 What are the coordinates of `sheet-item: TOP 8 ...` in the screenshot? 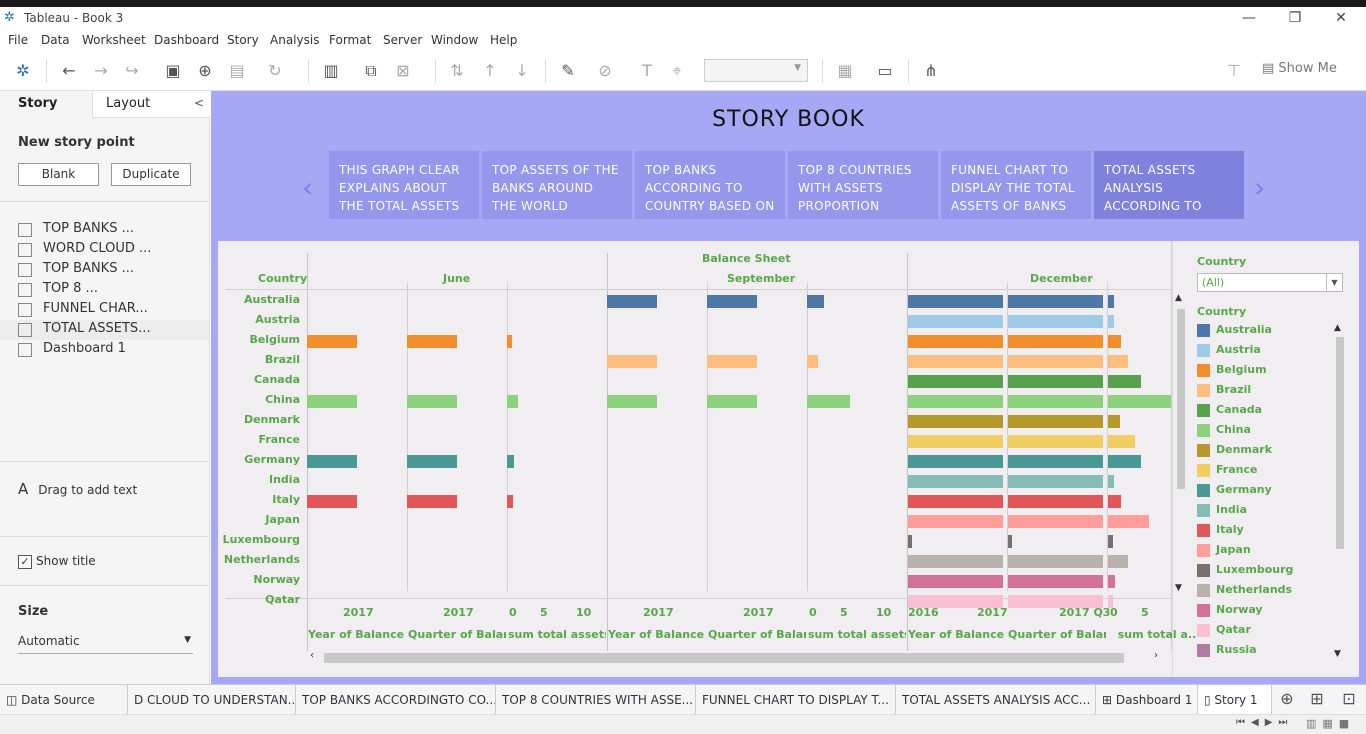 It's located at (104, 290).